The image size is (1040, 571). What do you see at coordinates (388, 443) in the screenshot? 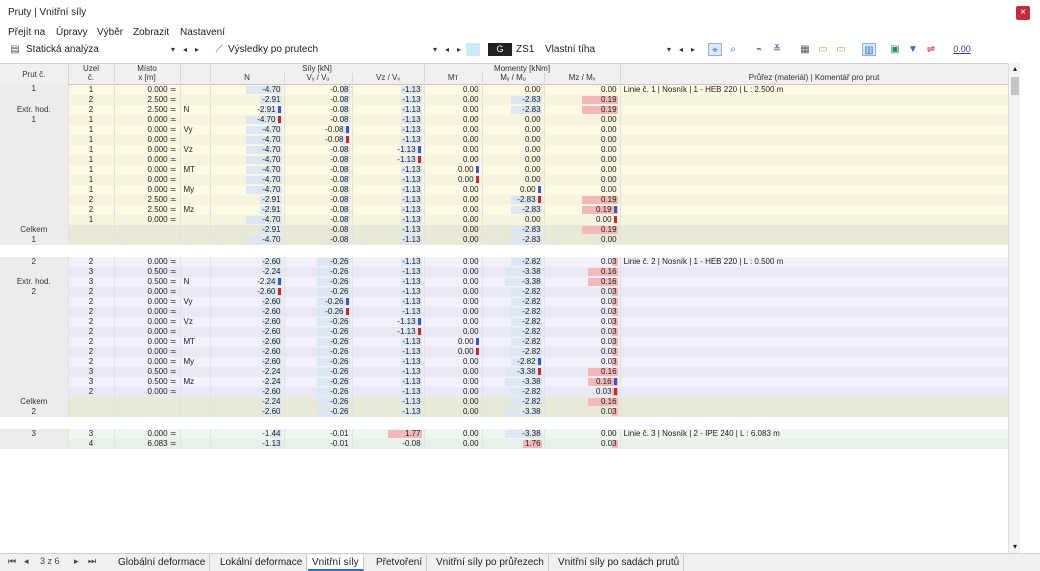
I see `vz-cell: -0.08` at bounding box center [388, 443].